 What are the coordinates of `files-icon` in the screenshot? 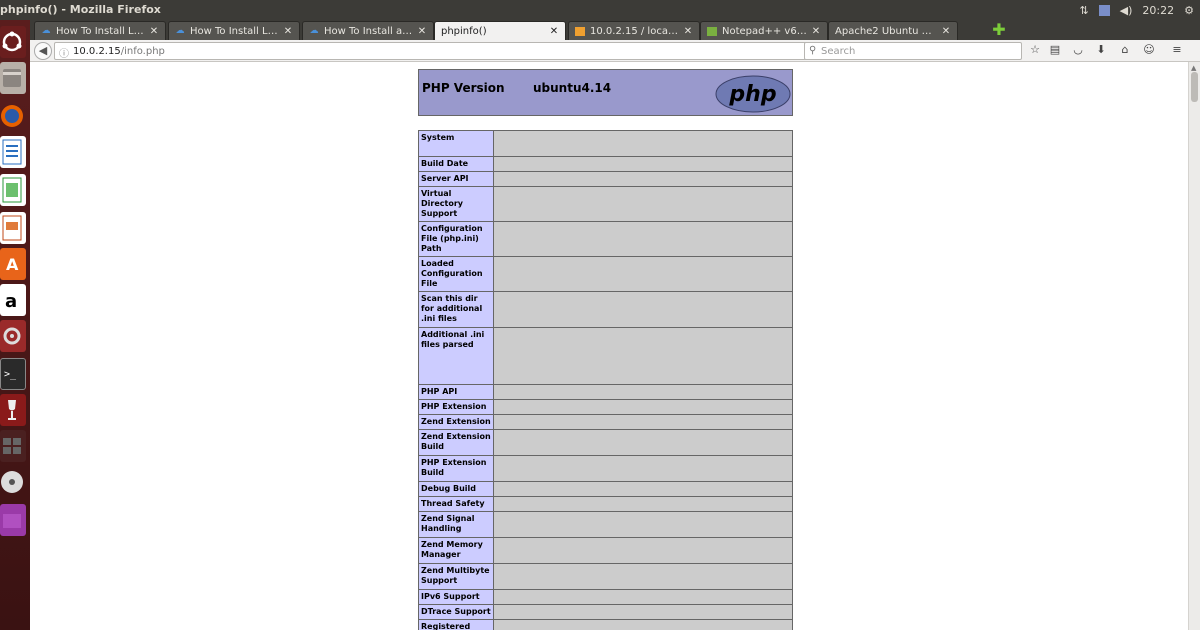 It's located at (13, 78).